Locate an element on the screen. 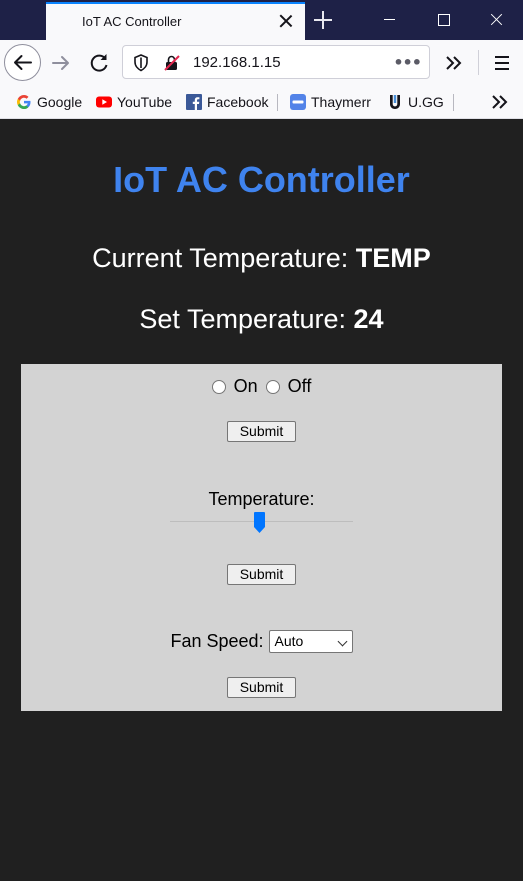  back-arrow-icon is located at coordinates (23, 62).